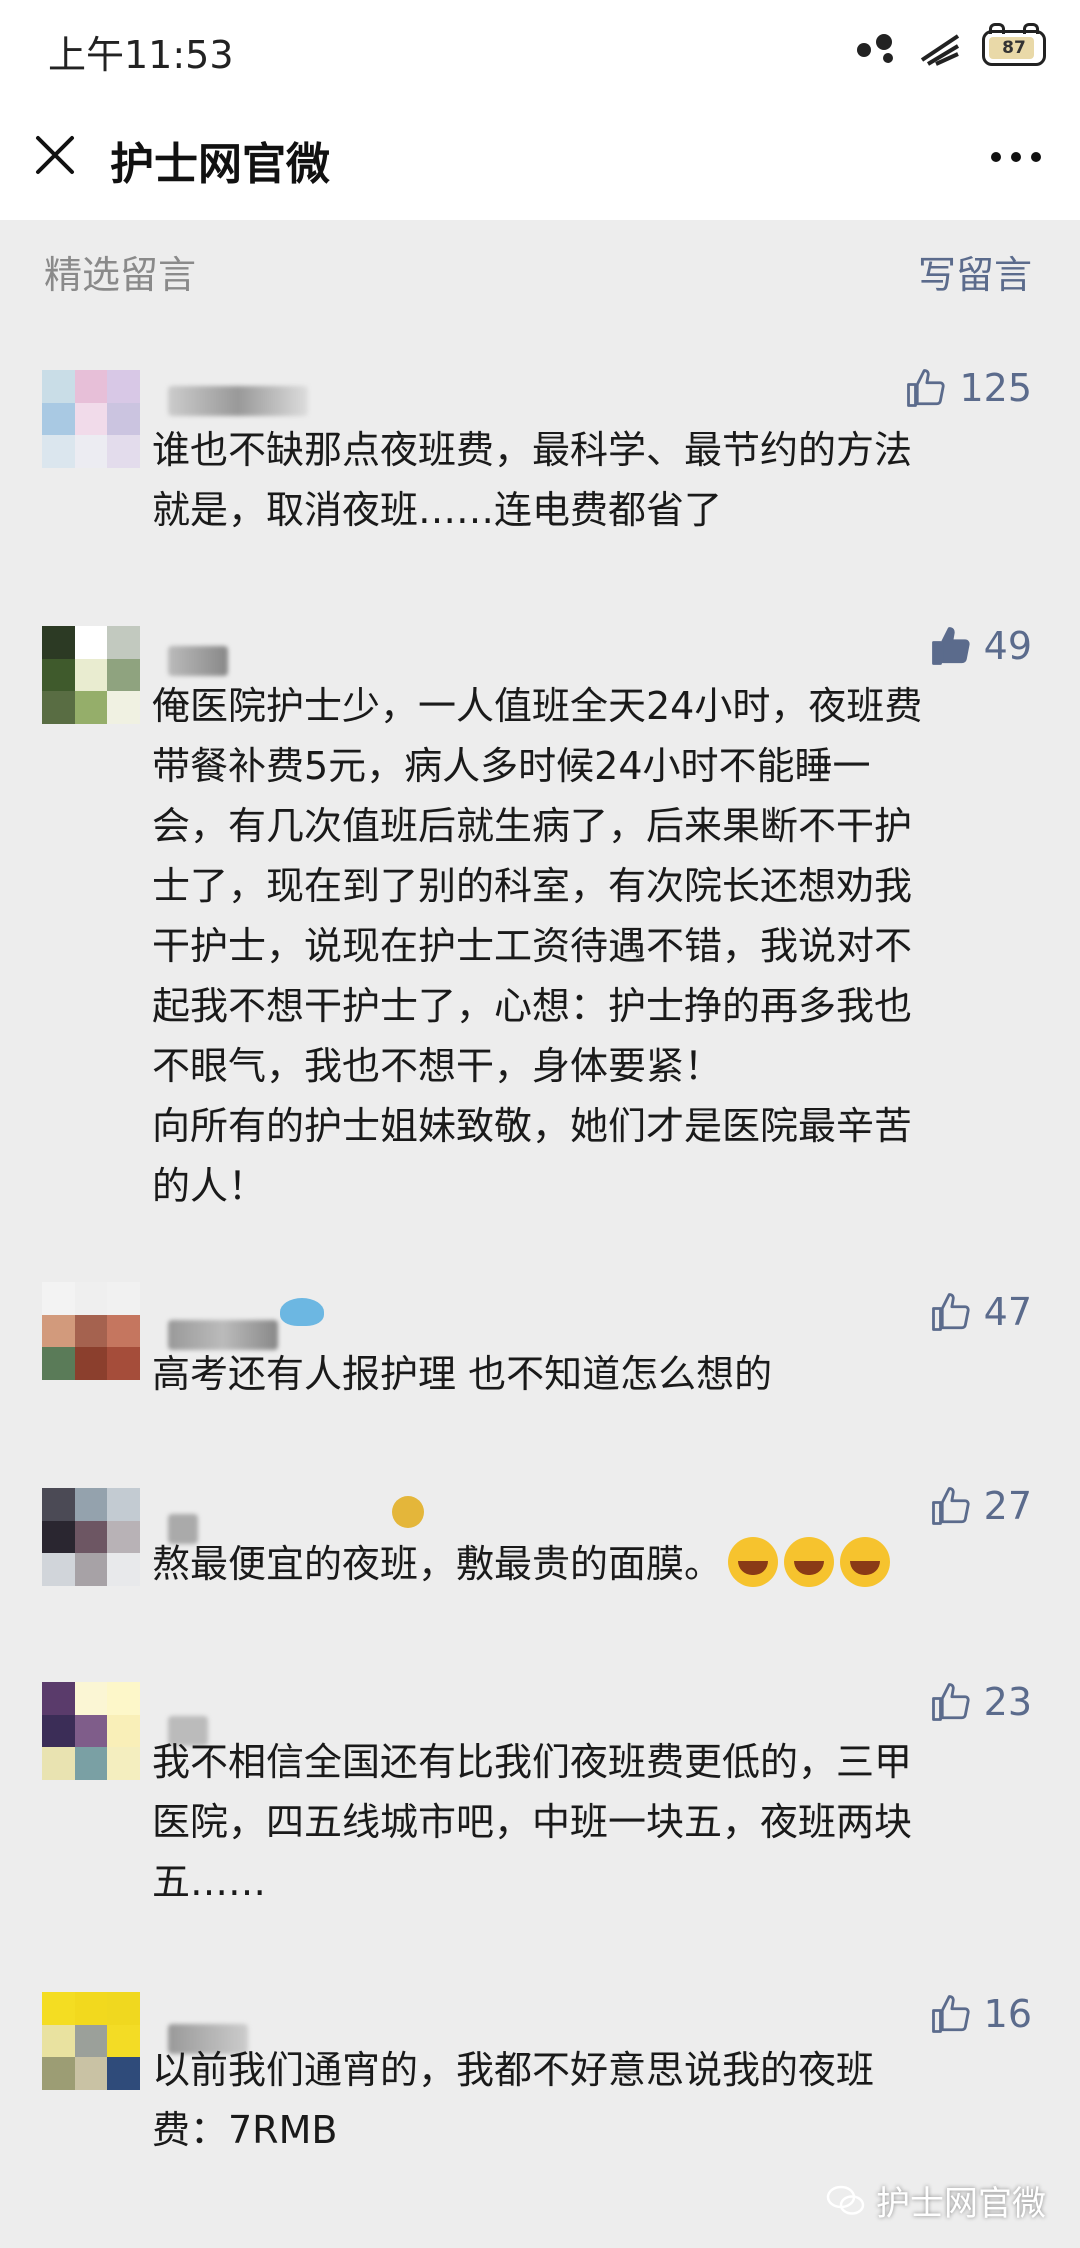 The height and width of the screenshot is (2248, 1080). What do you see at coordinates (537, 706) in the screenshot?
I see `comment-line: 俺医院护士少，一人值班全天24小时，夜班费` at bounding box center [537, 706].